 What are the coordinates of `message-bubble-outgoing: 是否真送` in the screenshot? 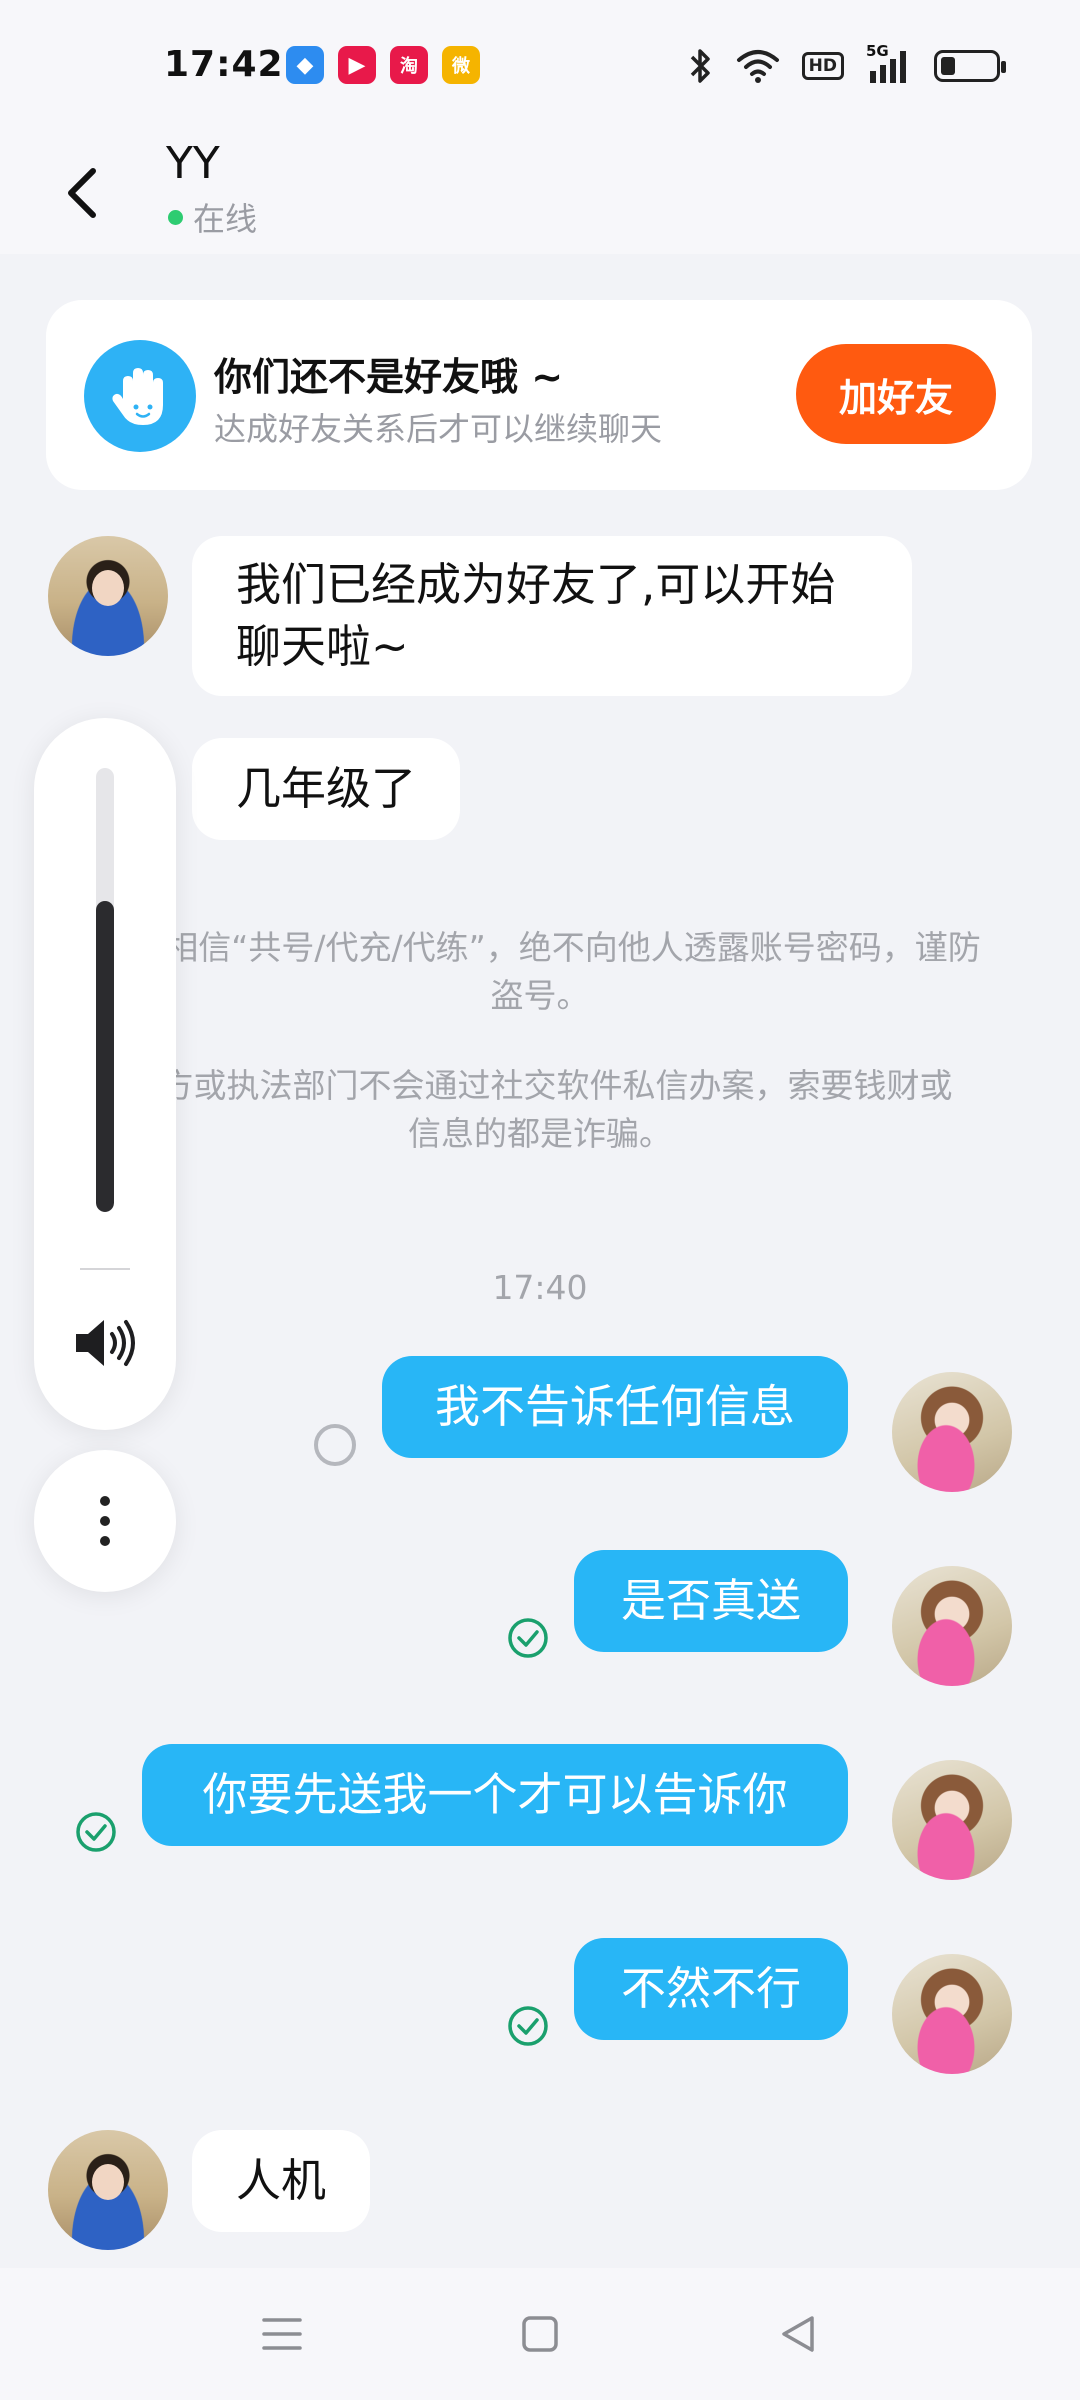 It's located at (711, 1601).